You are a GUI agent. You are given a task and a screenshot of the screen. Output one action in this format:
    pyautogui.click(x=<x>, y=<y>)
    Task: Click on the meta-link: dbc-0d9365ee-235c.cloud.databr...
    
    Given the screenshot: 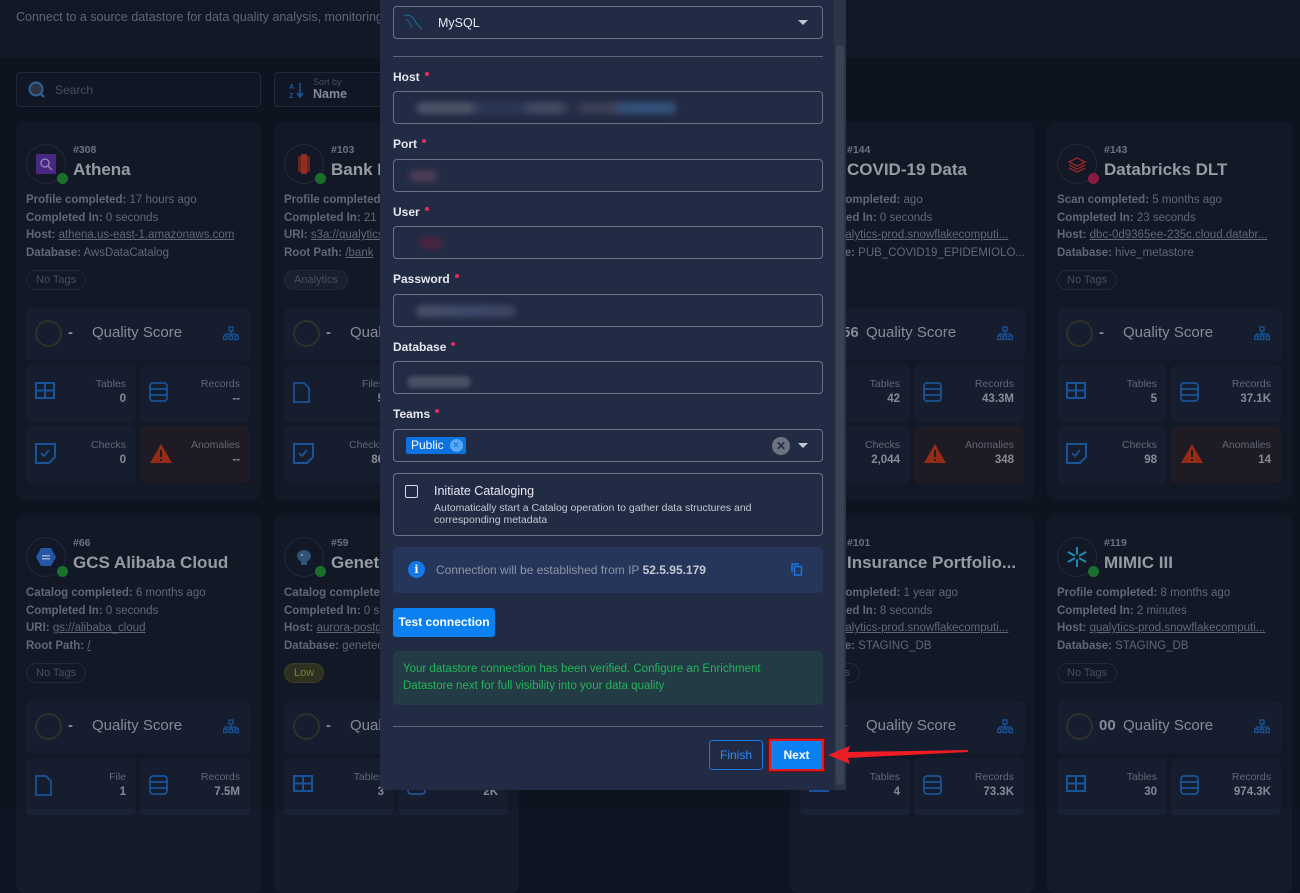 What is the action you would take?
    pyautogui.click(x=1179, y=235)
    